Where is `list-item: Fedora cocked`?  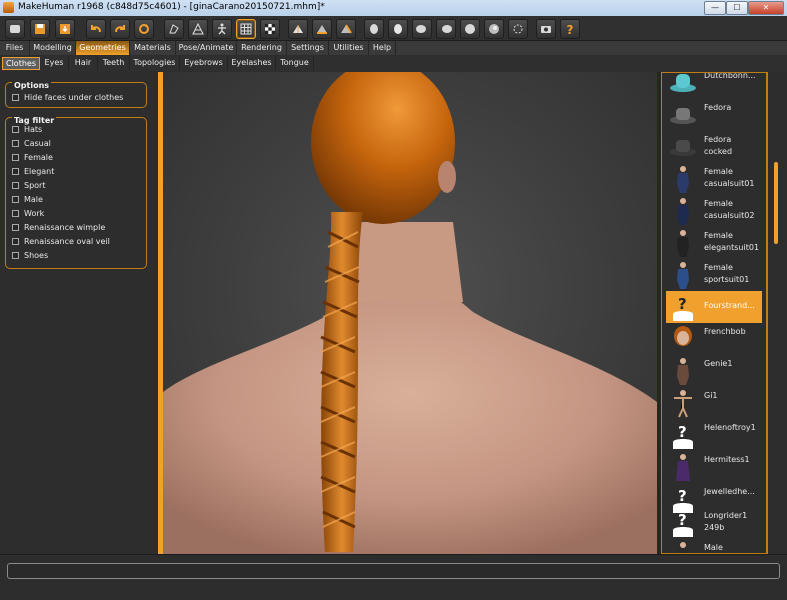
list-item: Fedora cocked is located at coordinates (714, 147).